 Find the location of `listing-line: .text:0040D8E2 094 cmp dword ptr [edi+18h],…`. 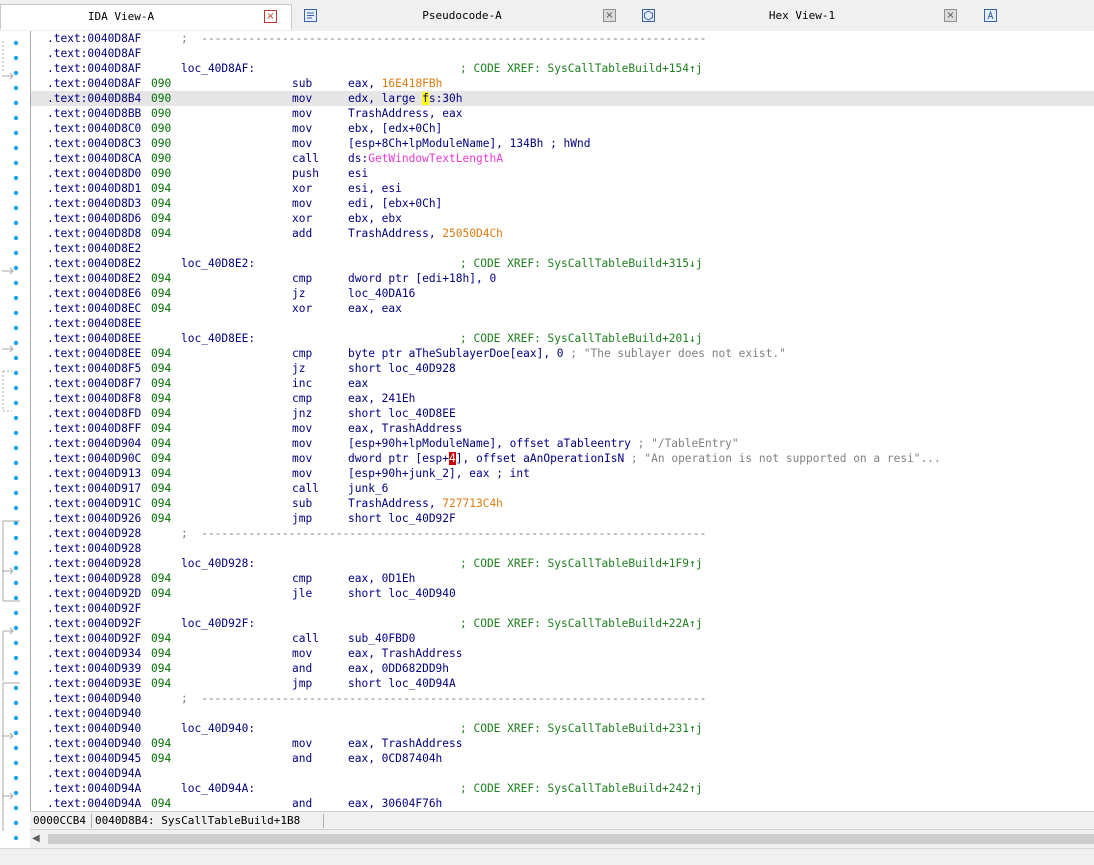

listing-line: .text:0040D8E2 094 cmp dword ptr [edi+18h],… is located at coordinates (562, 278).